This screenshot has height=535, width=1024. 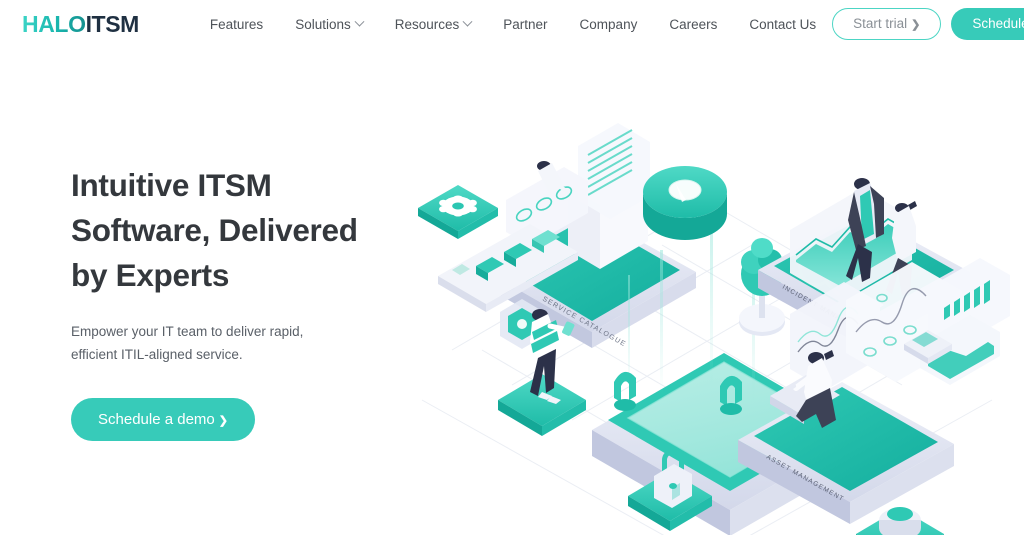 I want to click on brand-logo: HALO ITSM, so click(x=80, y=24).